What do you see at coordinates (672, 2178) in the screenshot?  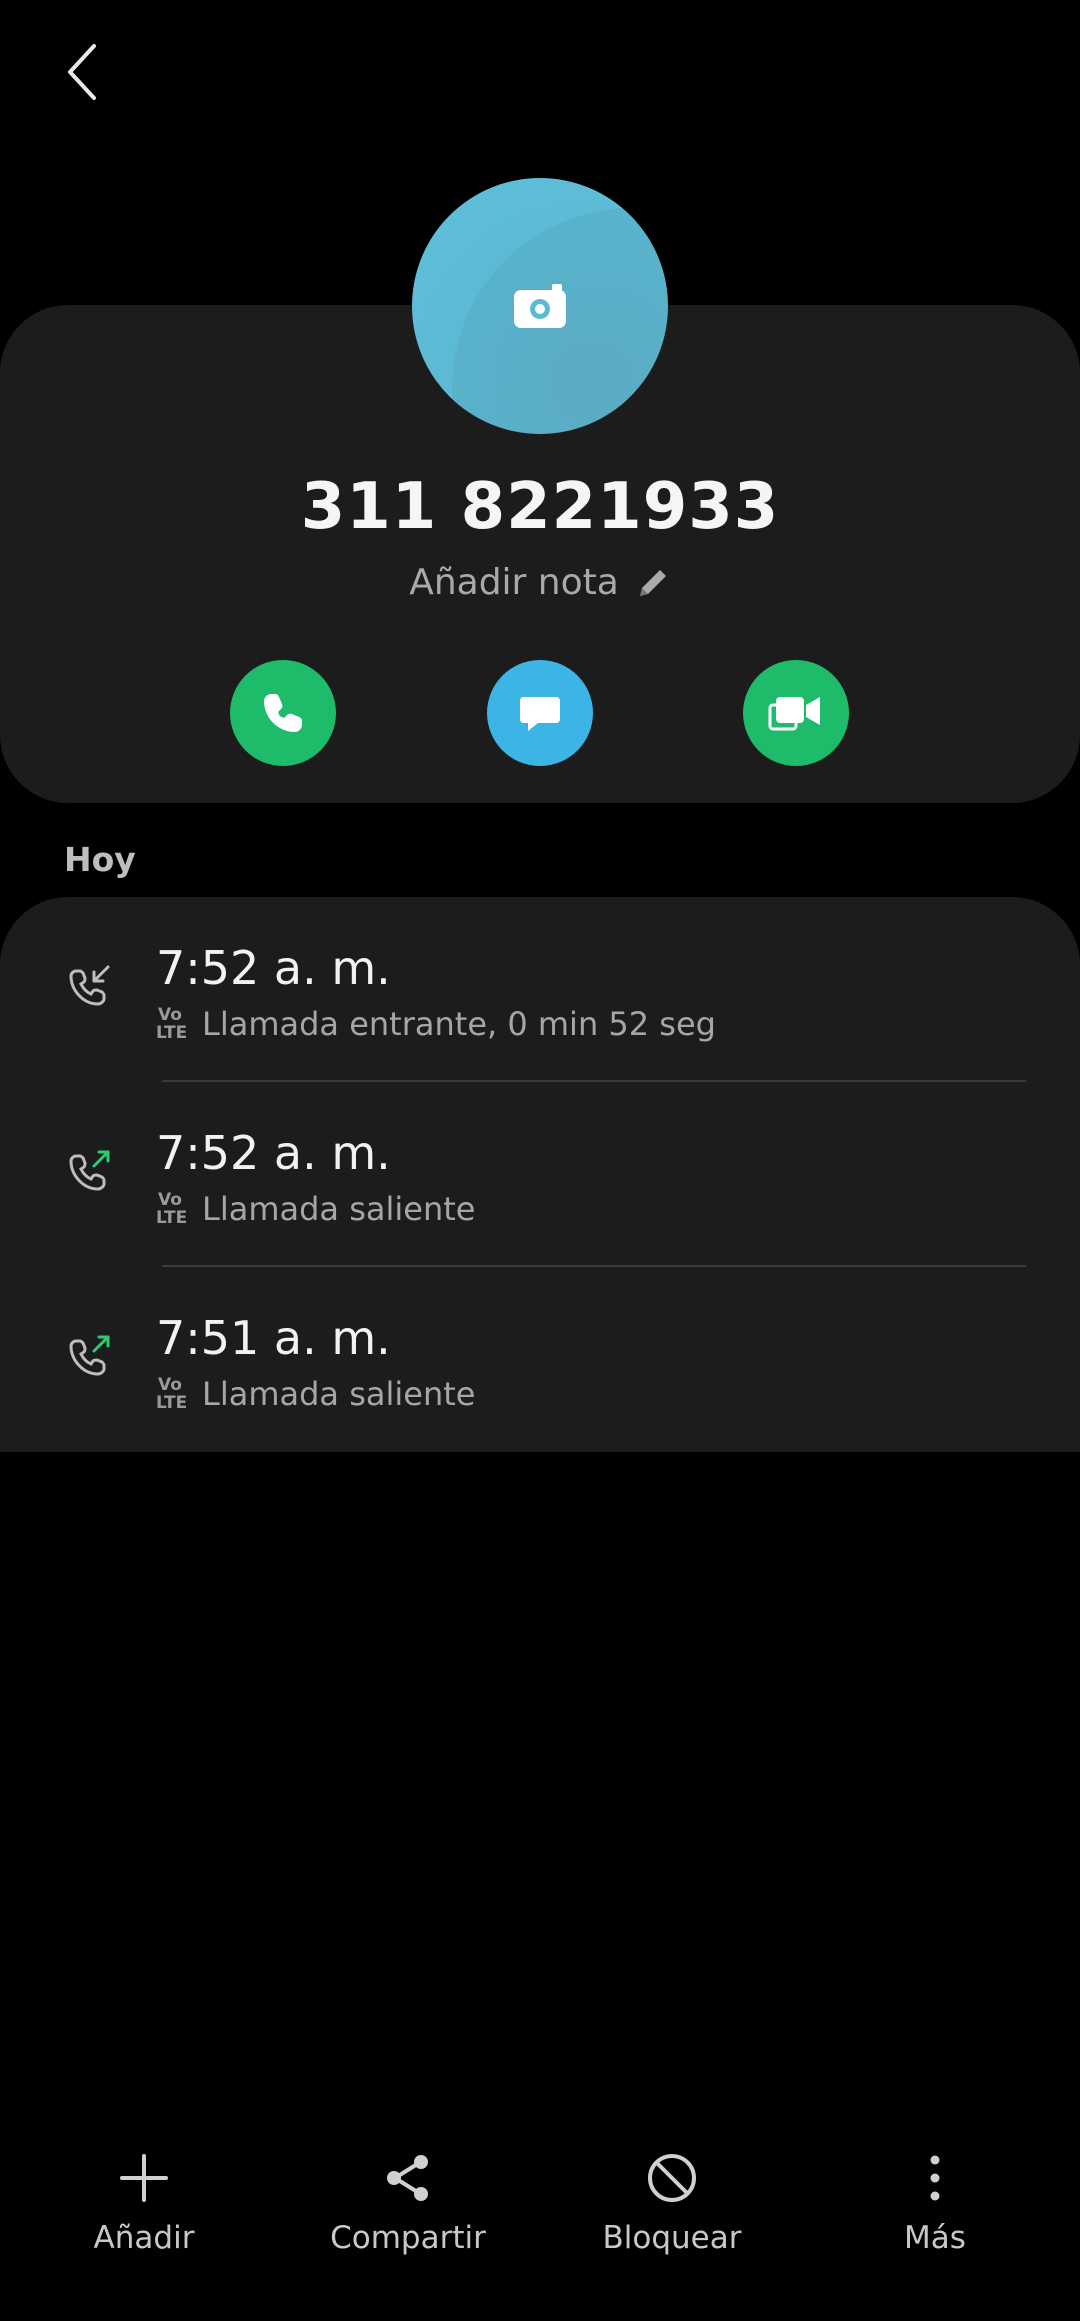 I see `block-icon` at bounding box center [672, 2178].